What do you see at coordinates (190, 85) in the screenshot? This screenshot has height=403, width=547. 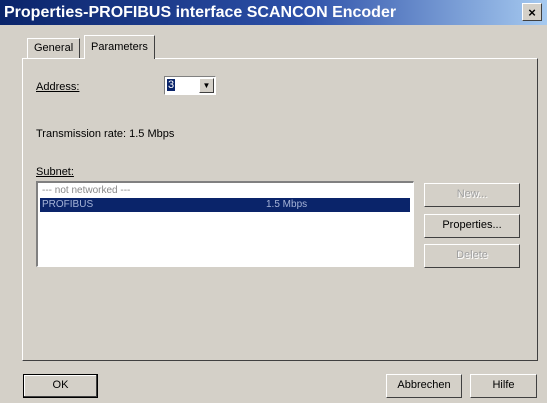 I see `address-dropdown: 3 ▼` at bounding box center [190, 85].